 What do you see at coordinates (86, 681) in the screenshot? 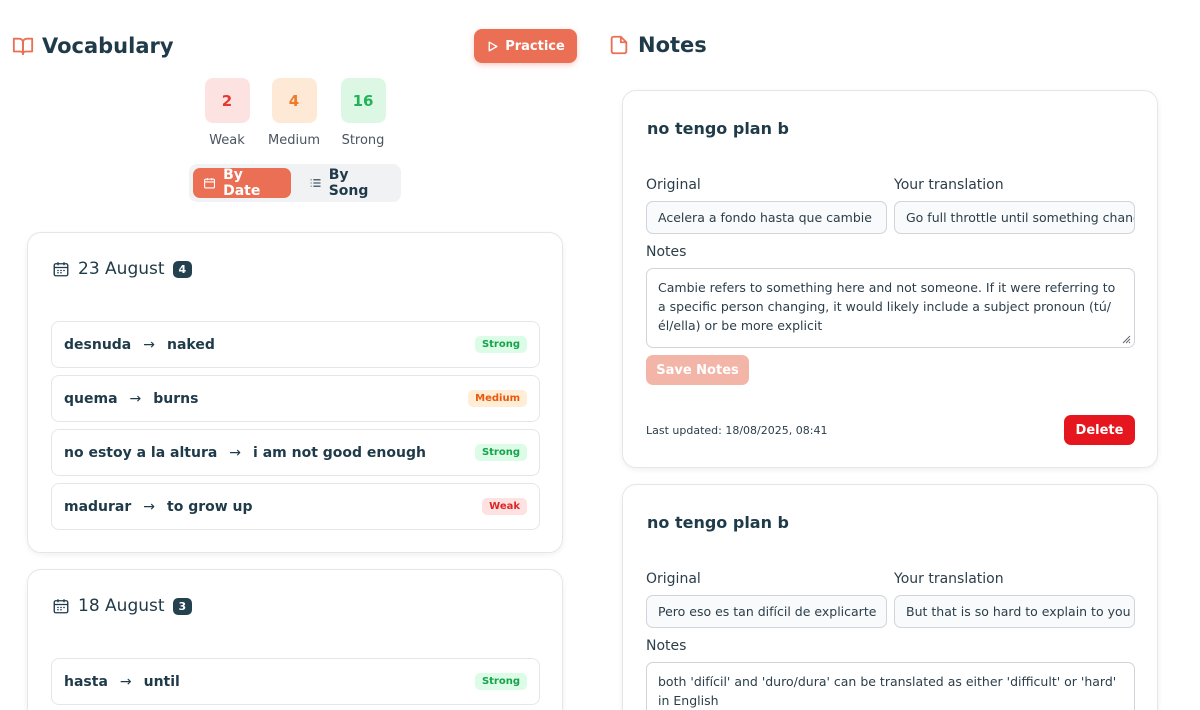
I see `word-spanish: hasta` at bounding box center [86, 681].